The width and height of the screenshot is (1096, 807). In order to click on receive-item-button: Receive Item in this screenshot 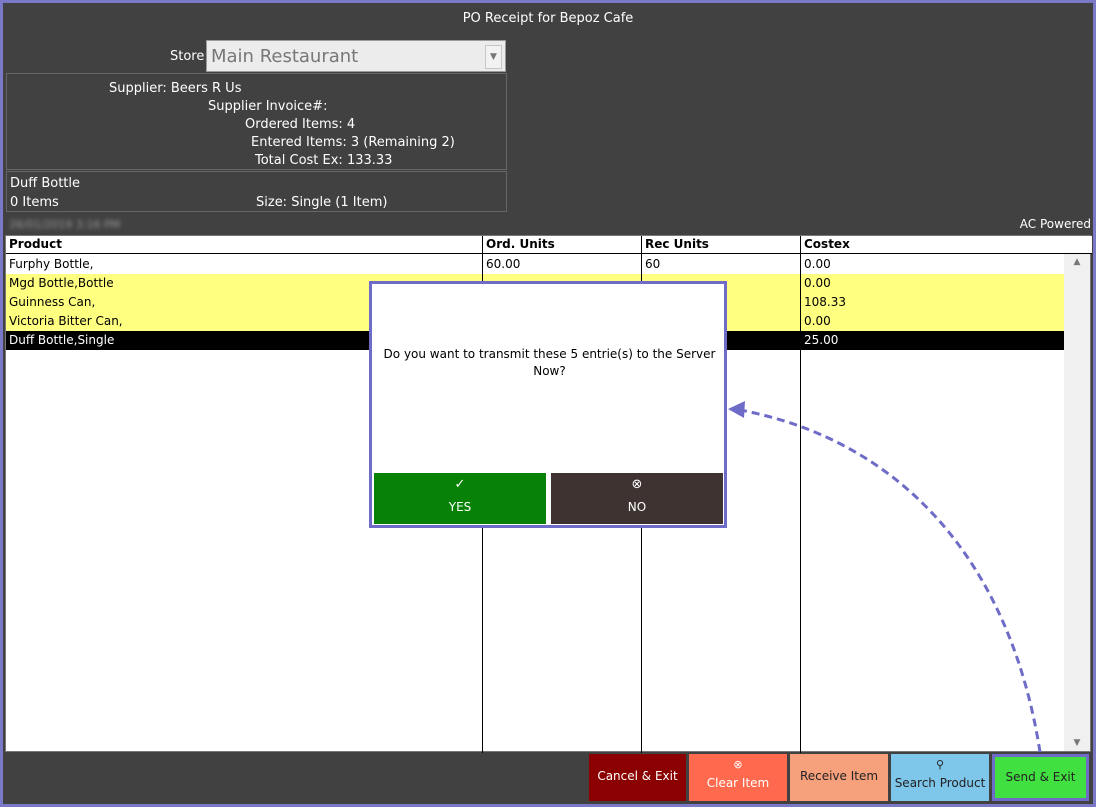, I will do `click(839, 777)`.